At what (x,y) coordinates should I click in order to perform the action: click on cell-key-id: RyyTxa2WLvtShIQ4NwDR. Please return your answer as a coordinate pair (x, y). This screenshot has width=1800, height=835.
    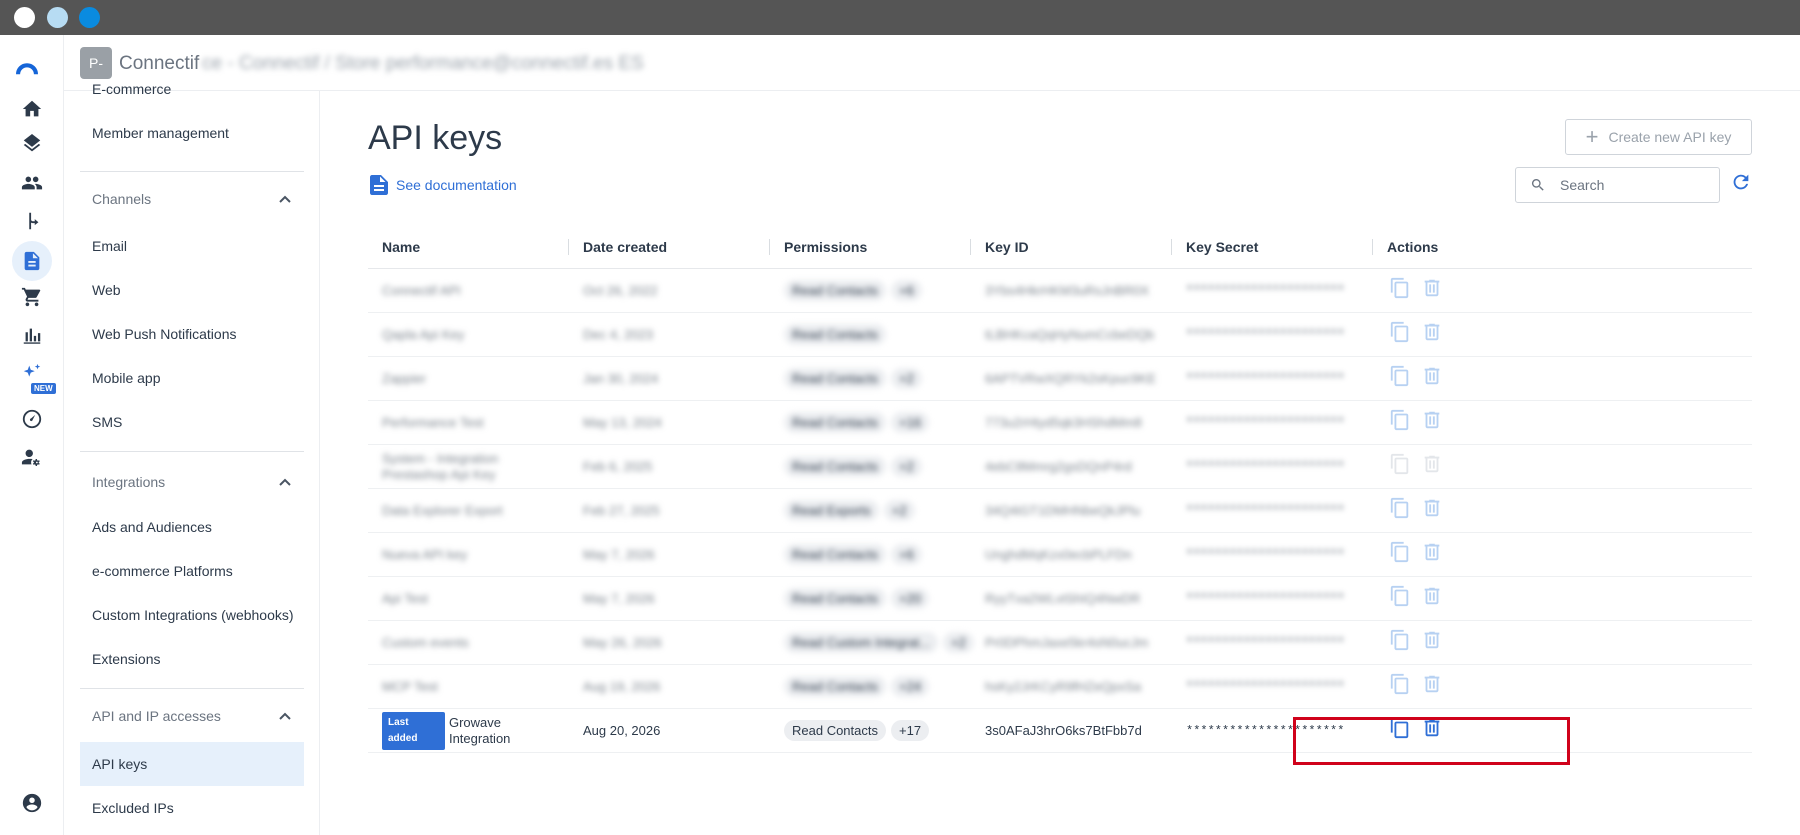
    Looking at the image, I should click on (1063, 598).